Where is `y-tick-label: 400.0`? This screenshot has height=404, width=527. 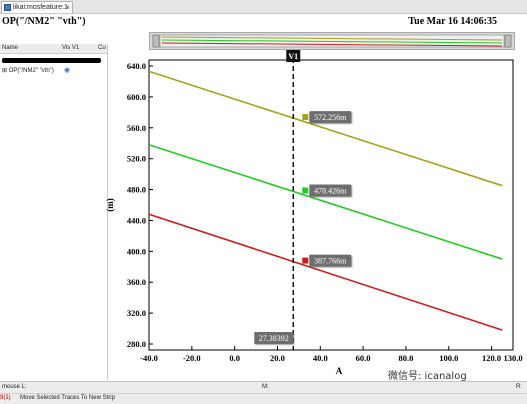 y-tick-label: 400.0 is located at coordinates (136, 251).